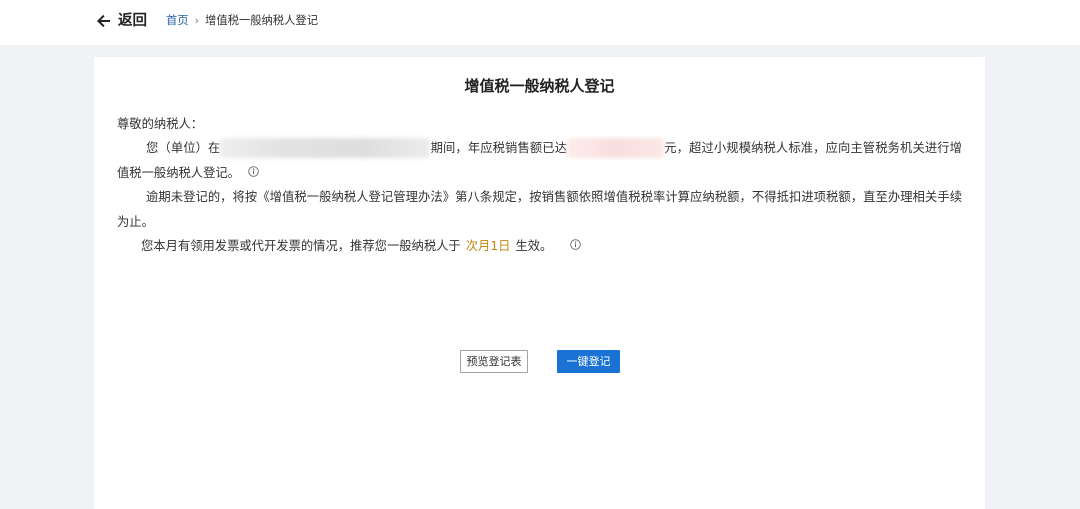 The width and height of the screenshot is (1080, 509). I want to click on notice-para1-text-b: 期间，年应税销售额已达, so click(499, 148).